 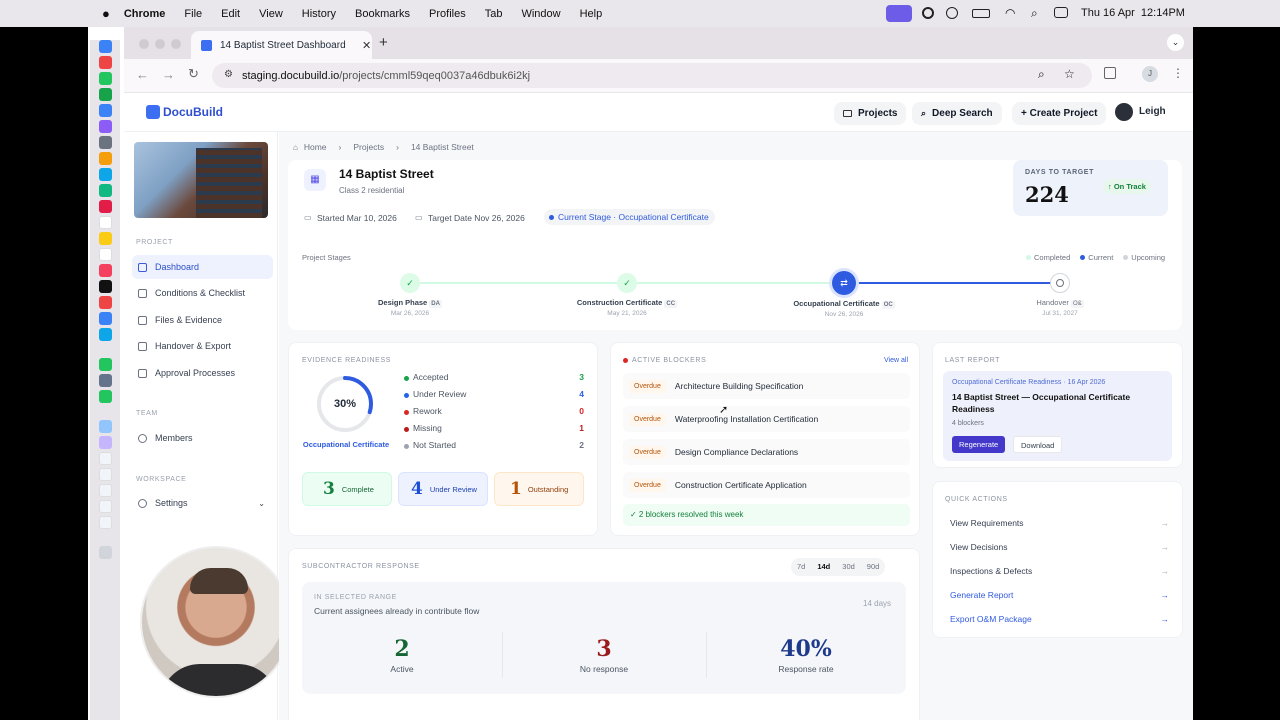 I want to click on menu-history: History, so click(x=319, y=14).